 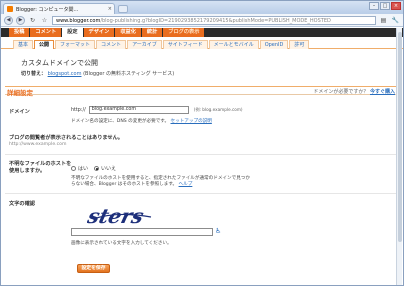 I want to click on window-controls: – □ ×, so click(x=385, y=6).